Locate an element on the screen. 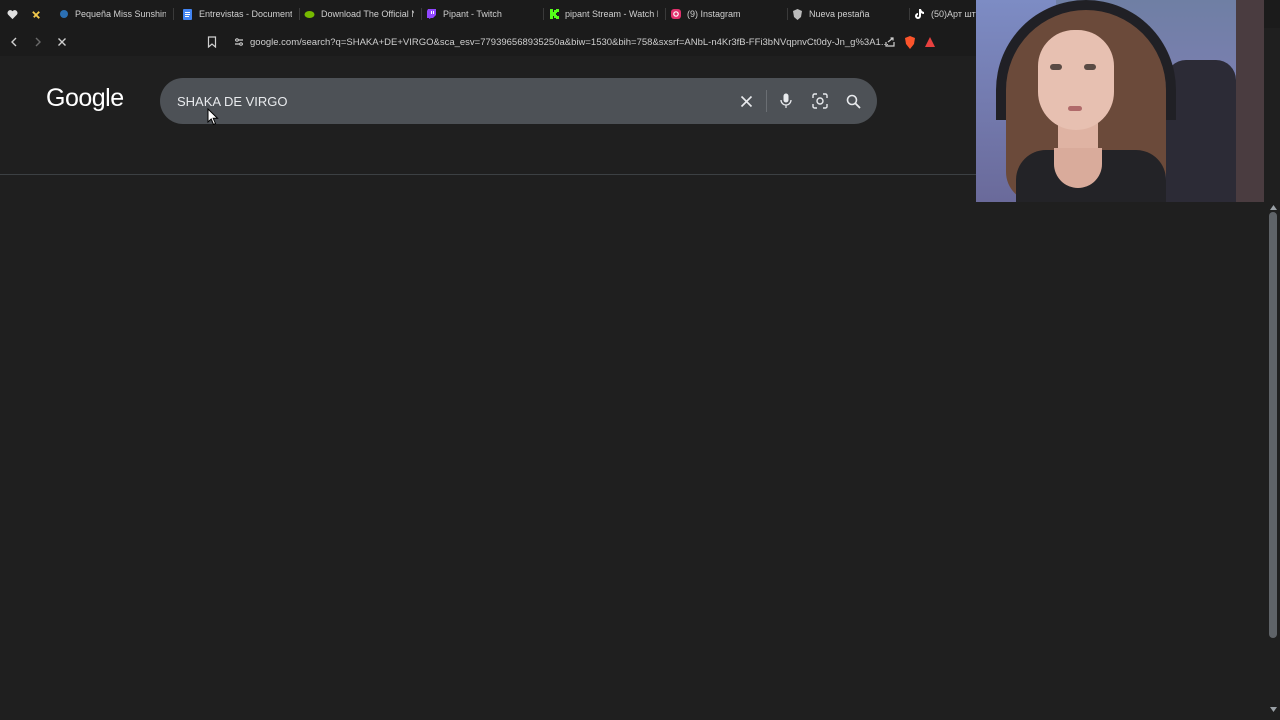 Image resolution: width=1280 pixels, height=720 pixels. scrollbar-thumb is located at coordinates (1273, 425).